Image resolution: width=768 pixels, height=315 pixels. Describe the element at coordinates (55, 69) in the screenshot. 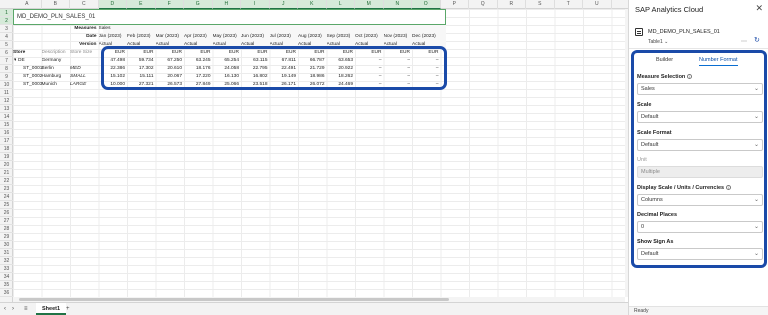

I see `description-cell: Berlin` at that location.